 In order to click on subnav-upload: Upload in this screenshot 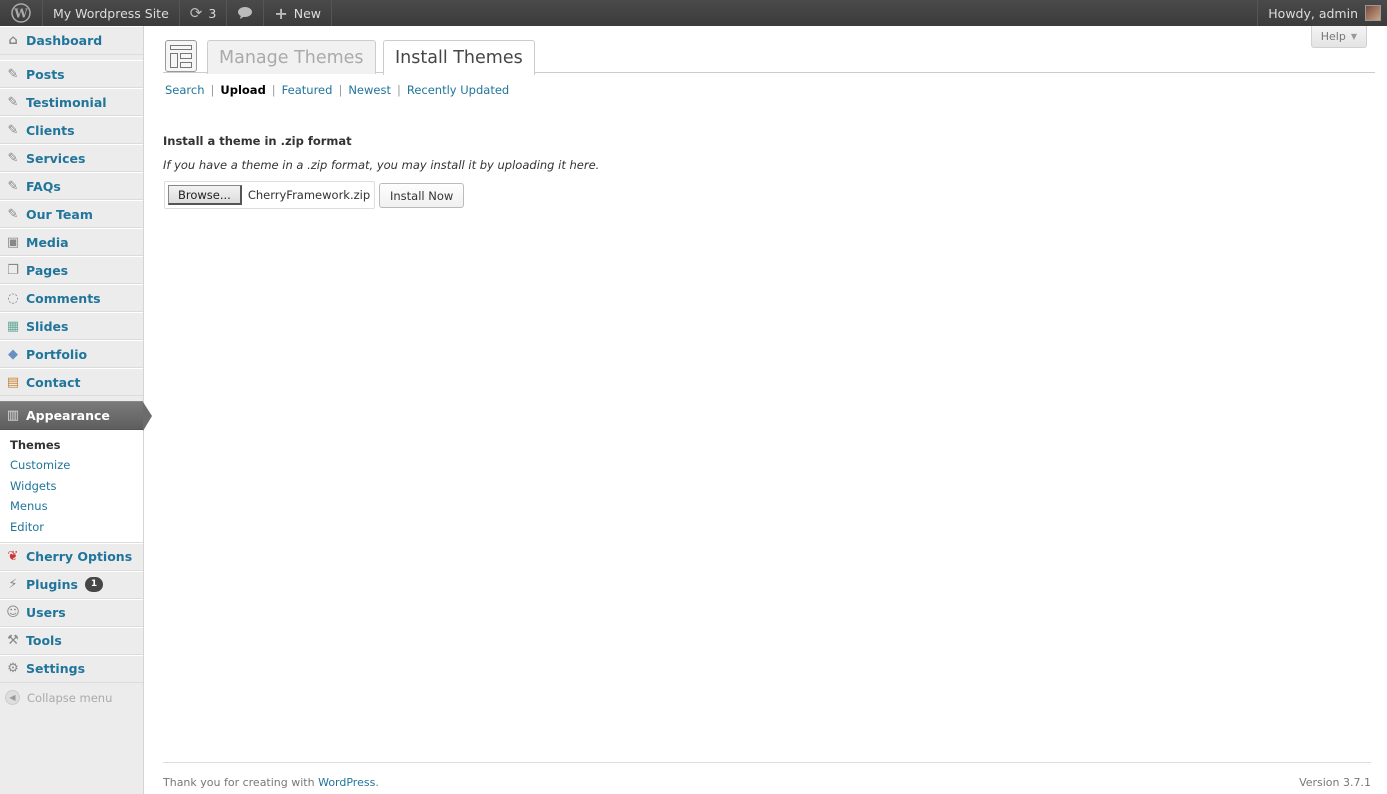, I will do `click(242, 90)`.